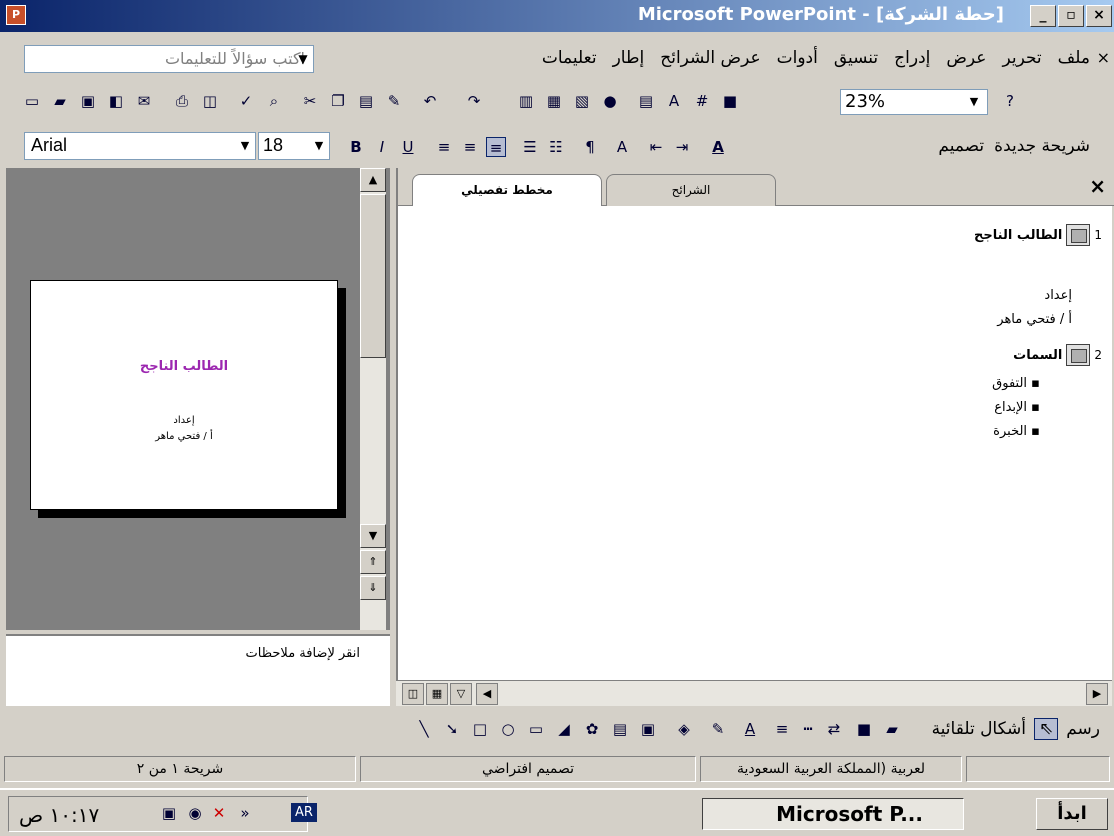 Image resolution: width=1114 pixels, height=836 pixels. What do you see at coordinates (620, 729) in the screenshot?
I see `clip-art-icon: ▤` at bounding box center [620, 729].